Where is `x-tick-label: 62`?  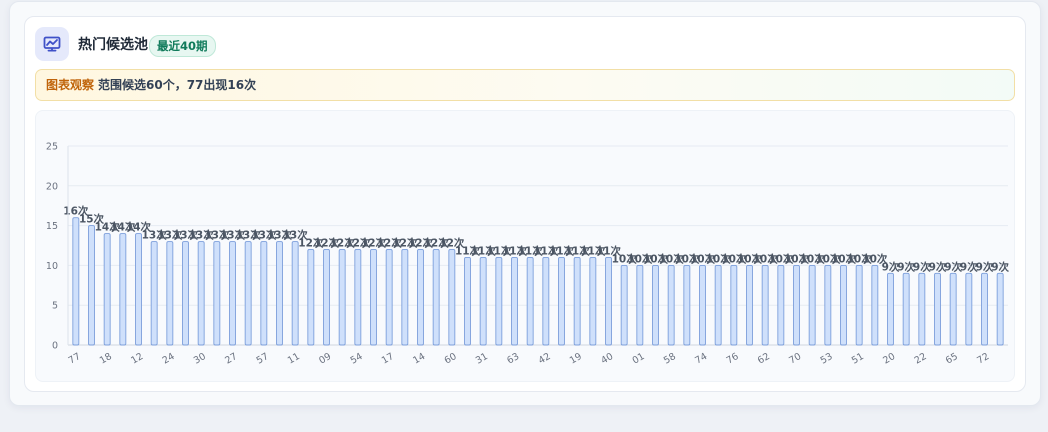 x-tick-label: 62 is located at coordinates (764, 359).